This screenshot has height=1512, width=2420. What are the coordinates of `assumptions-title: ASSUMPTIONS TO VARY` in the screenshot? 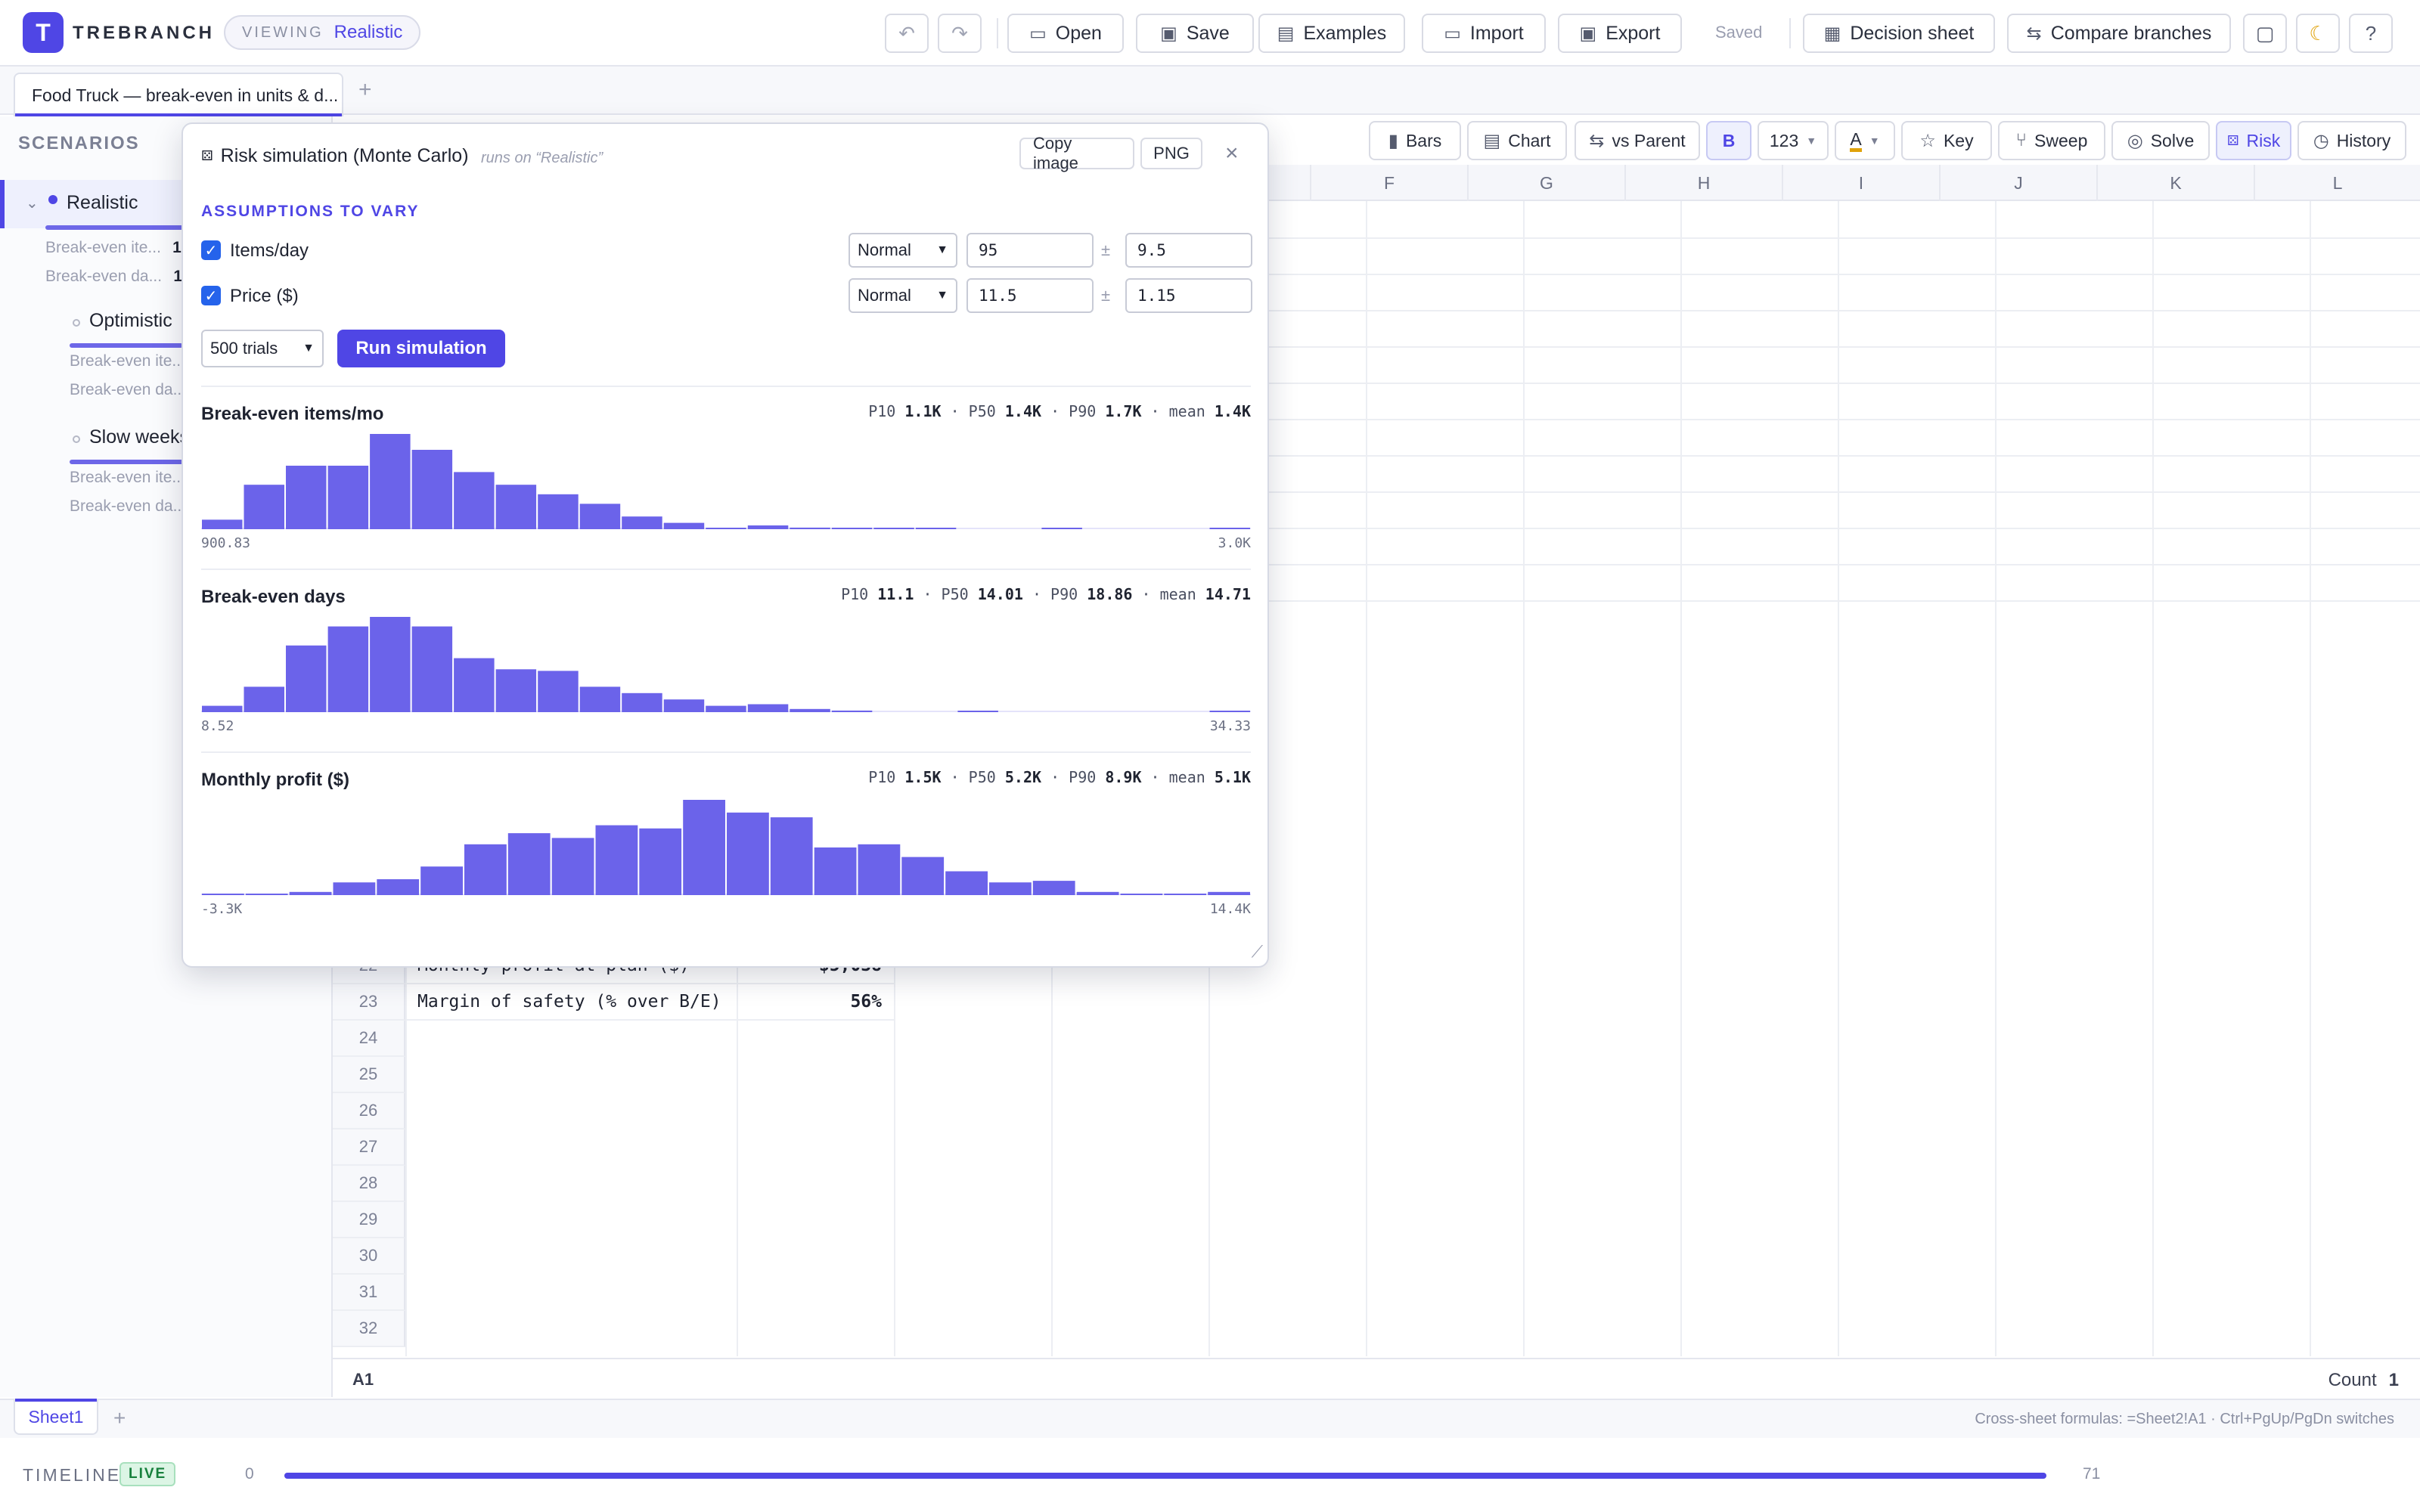 It's located at (310, 211).